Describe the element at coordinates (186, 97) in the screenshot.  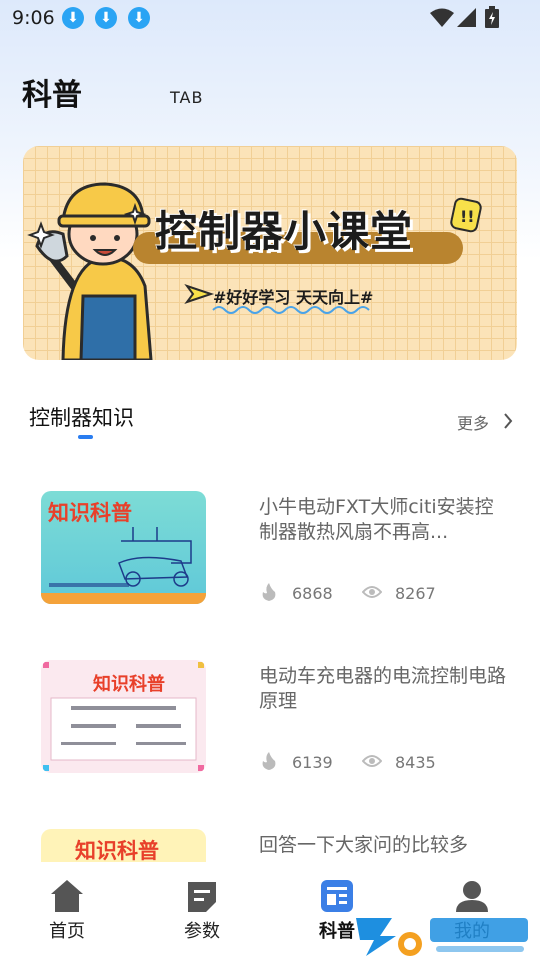
I see `tab-label: TAB` at that location.